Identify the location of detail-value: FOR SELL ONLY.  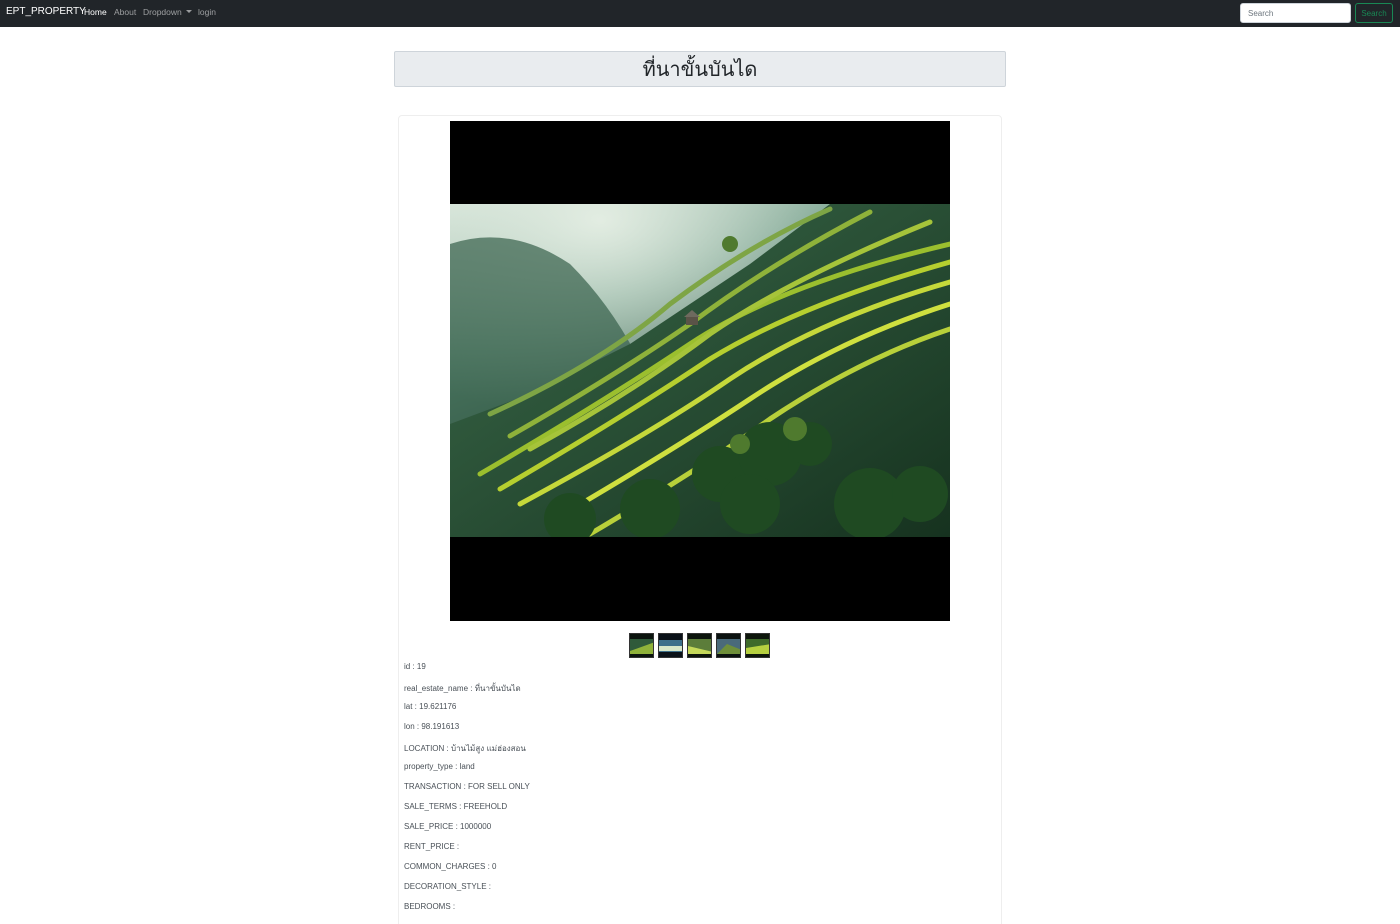
(499, 786).